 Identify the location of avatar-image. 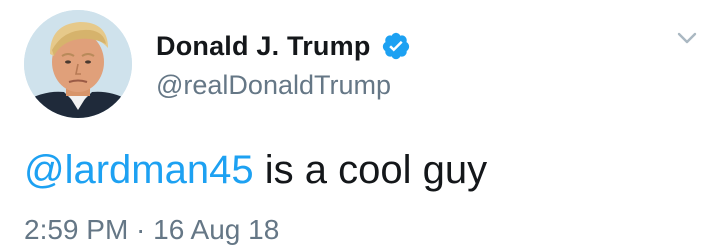
(78, 64).